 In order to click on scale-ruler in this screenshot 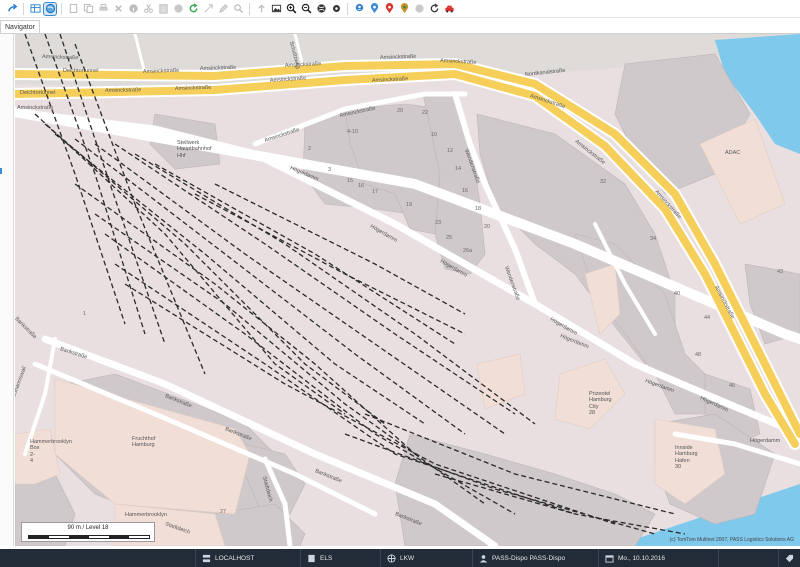, I will do `click(89, 537)`.